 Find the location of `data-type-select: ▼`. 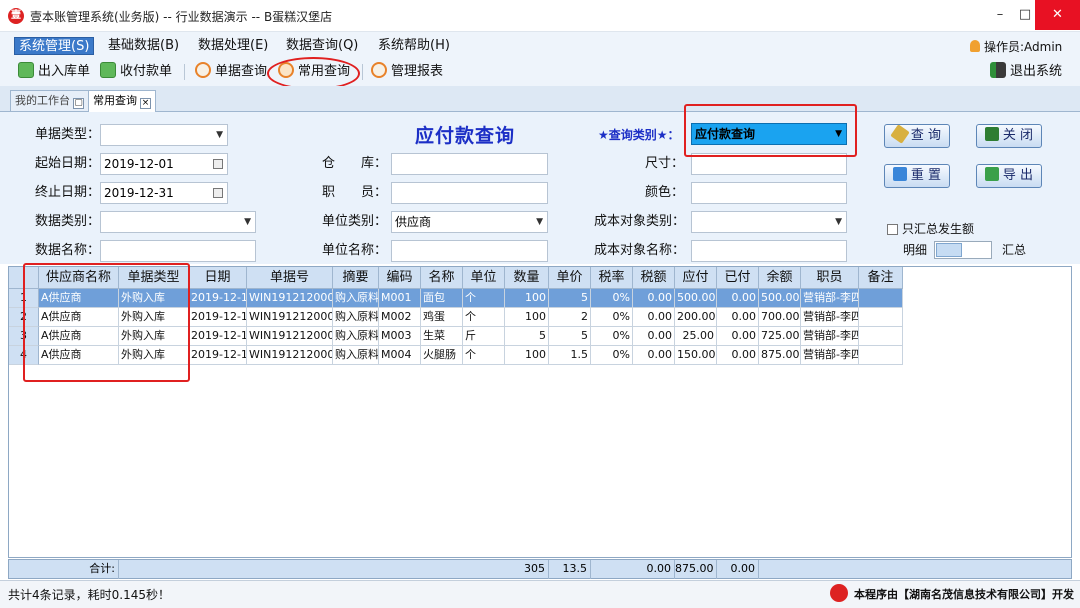

data-type-select: ▼ is located at coordinates (178, 222).